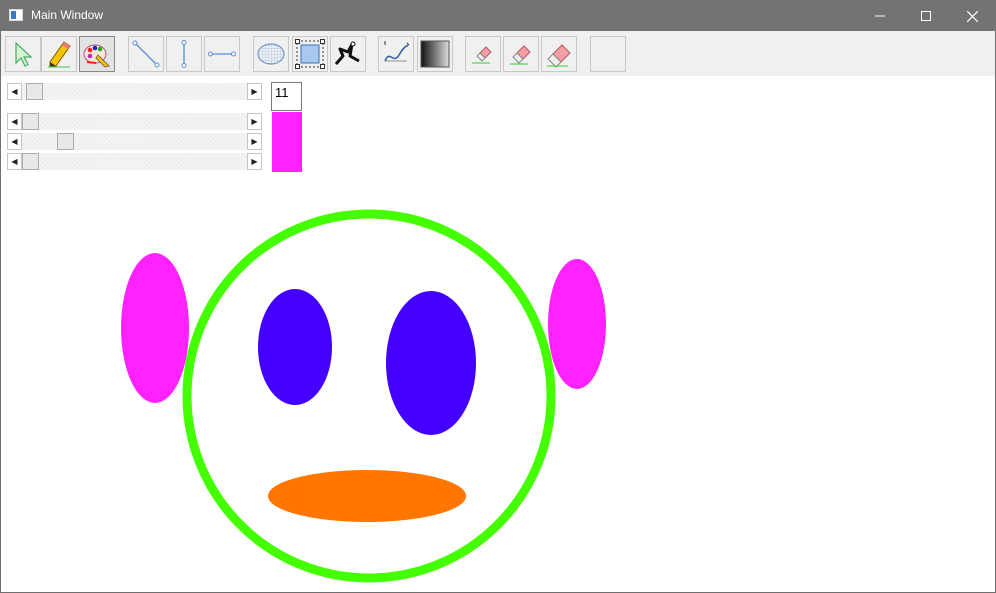 The image size is (996, 593). I want to click on left-ear-shape, so click(155, 328).